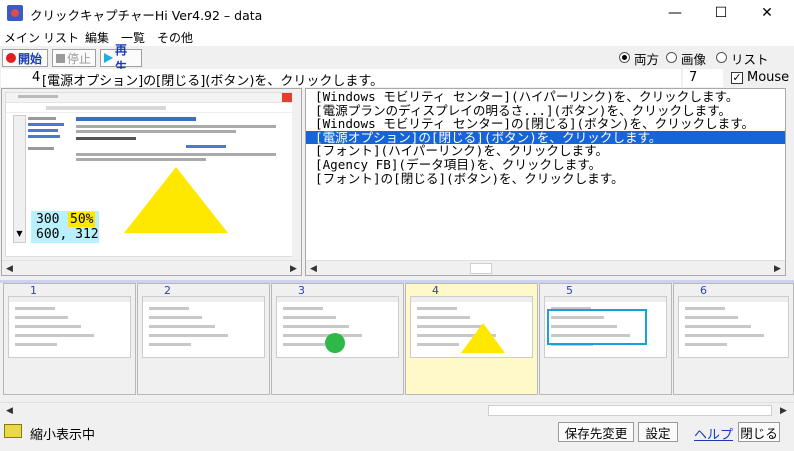  Describe the element at coordinates (63, 435) in the screenshot. I see `status-text: 縮小表示中` at that location.